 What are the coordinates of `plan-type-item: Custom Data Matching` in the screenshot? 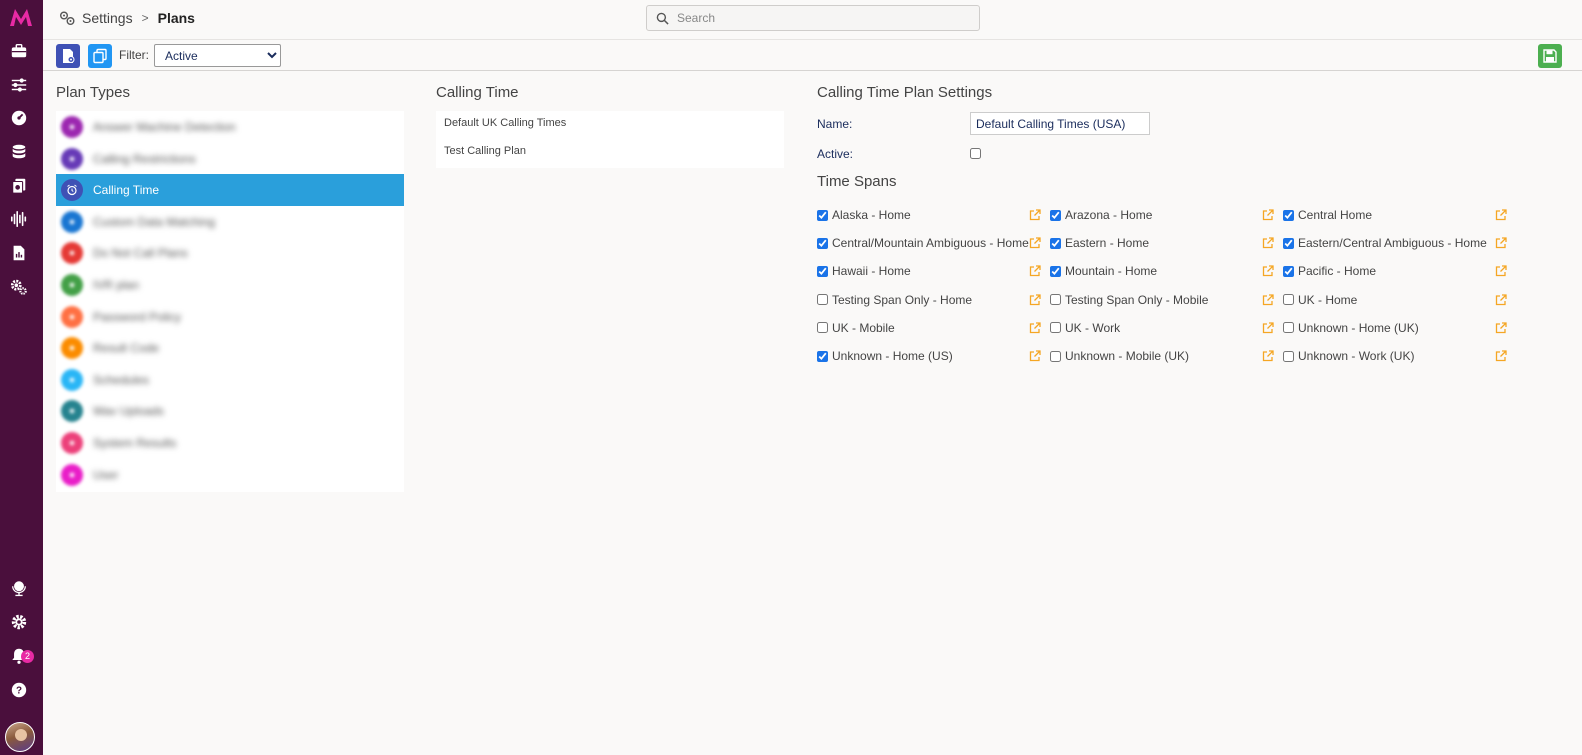 It's located at (230, 222).